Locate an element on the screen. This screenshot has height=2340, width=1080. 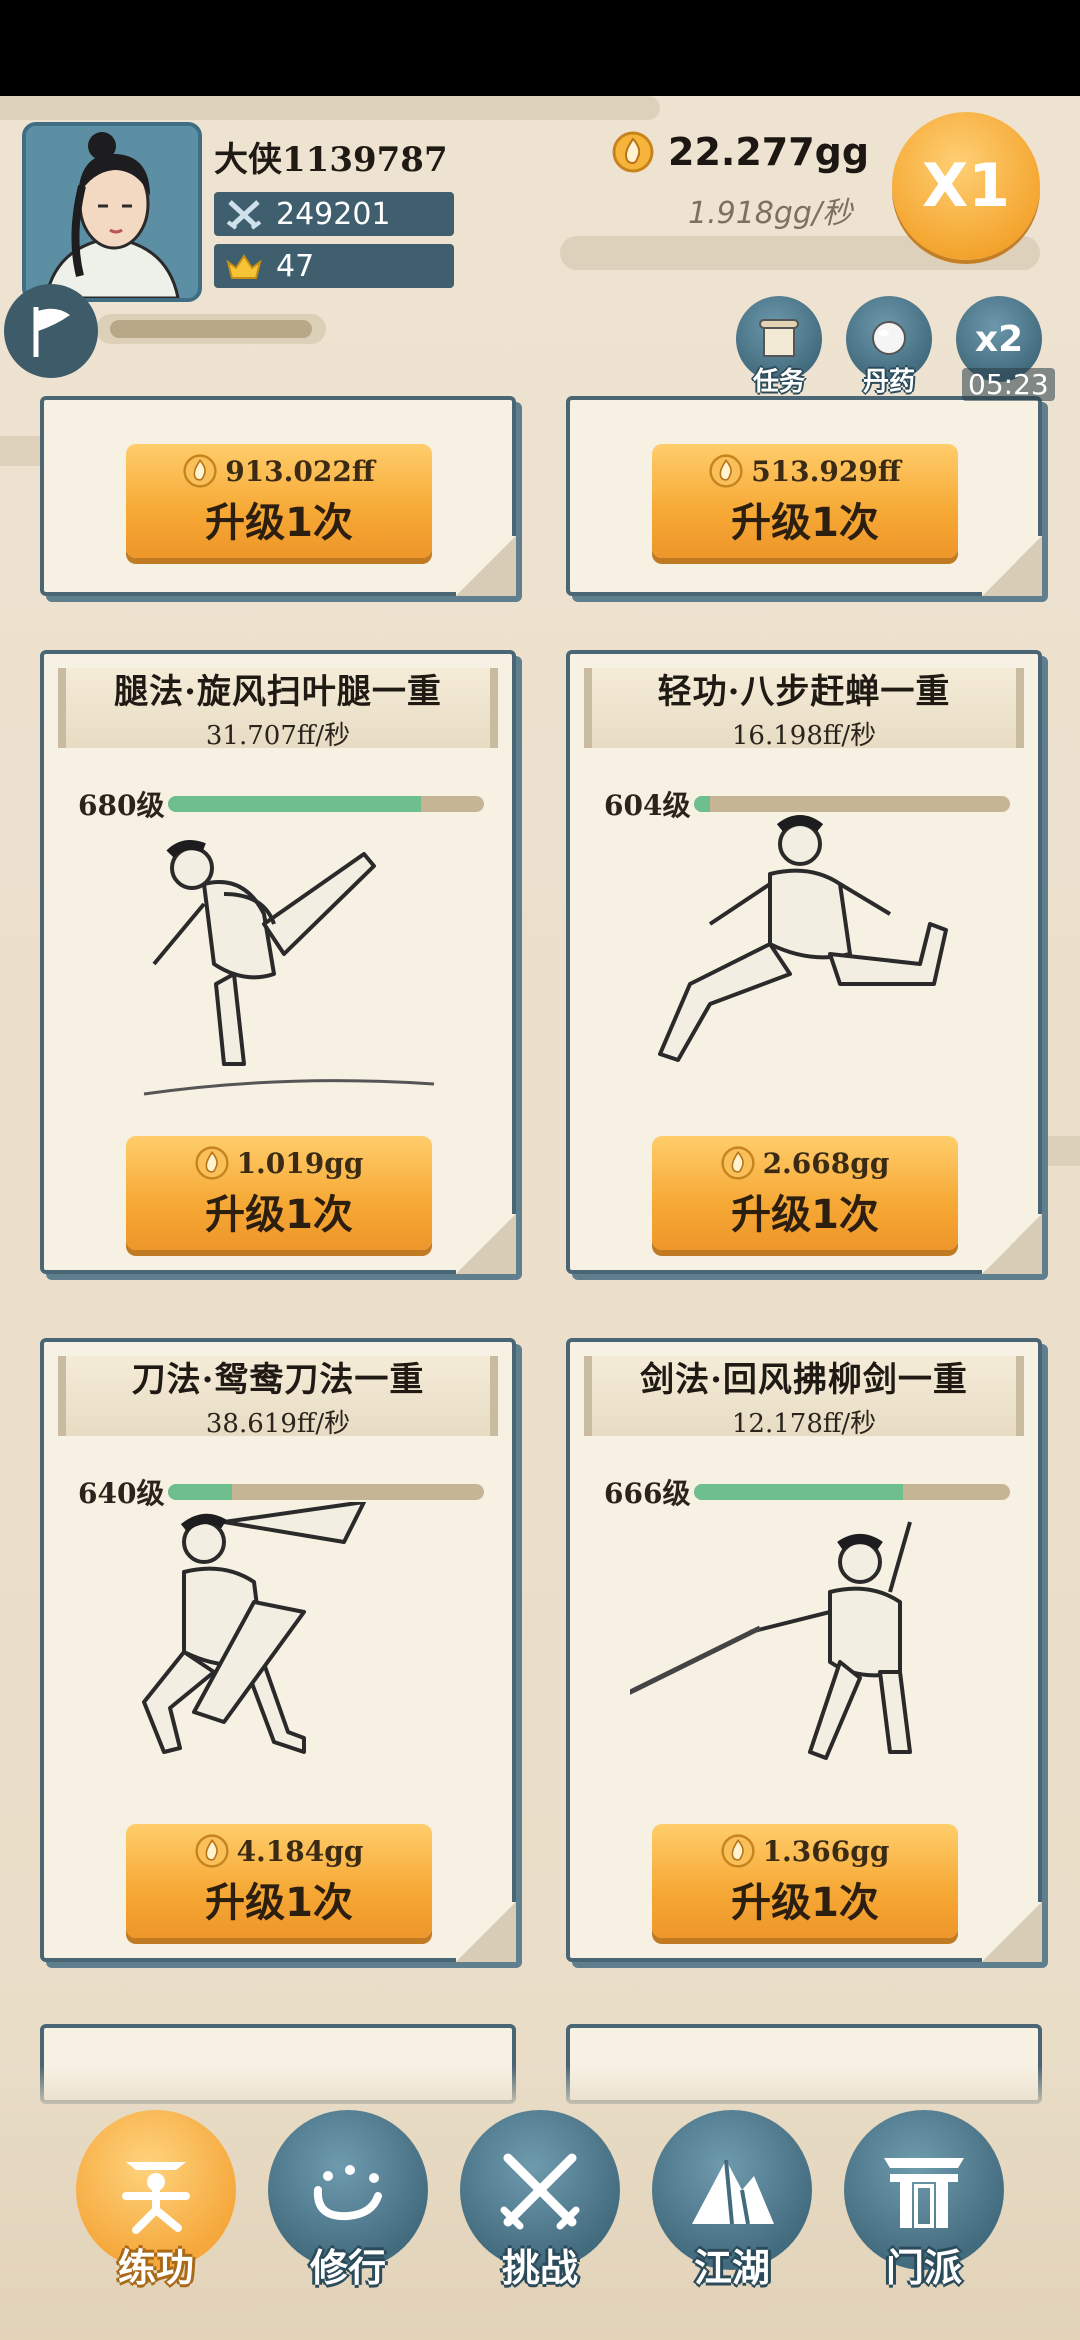
nav-challenge: 挑战 is located at coordinates (540, 2200).